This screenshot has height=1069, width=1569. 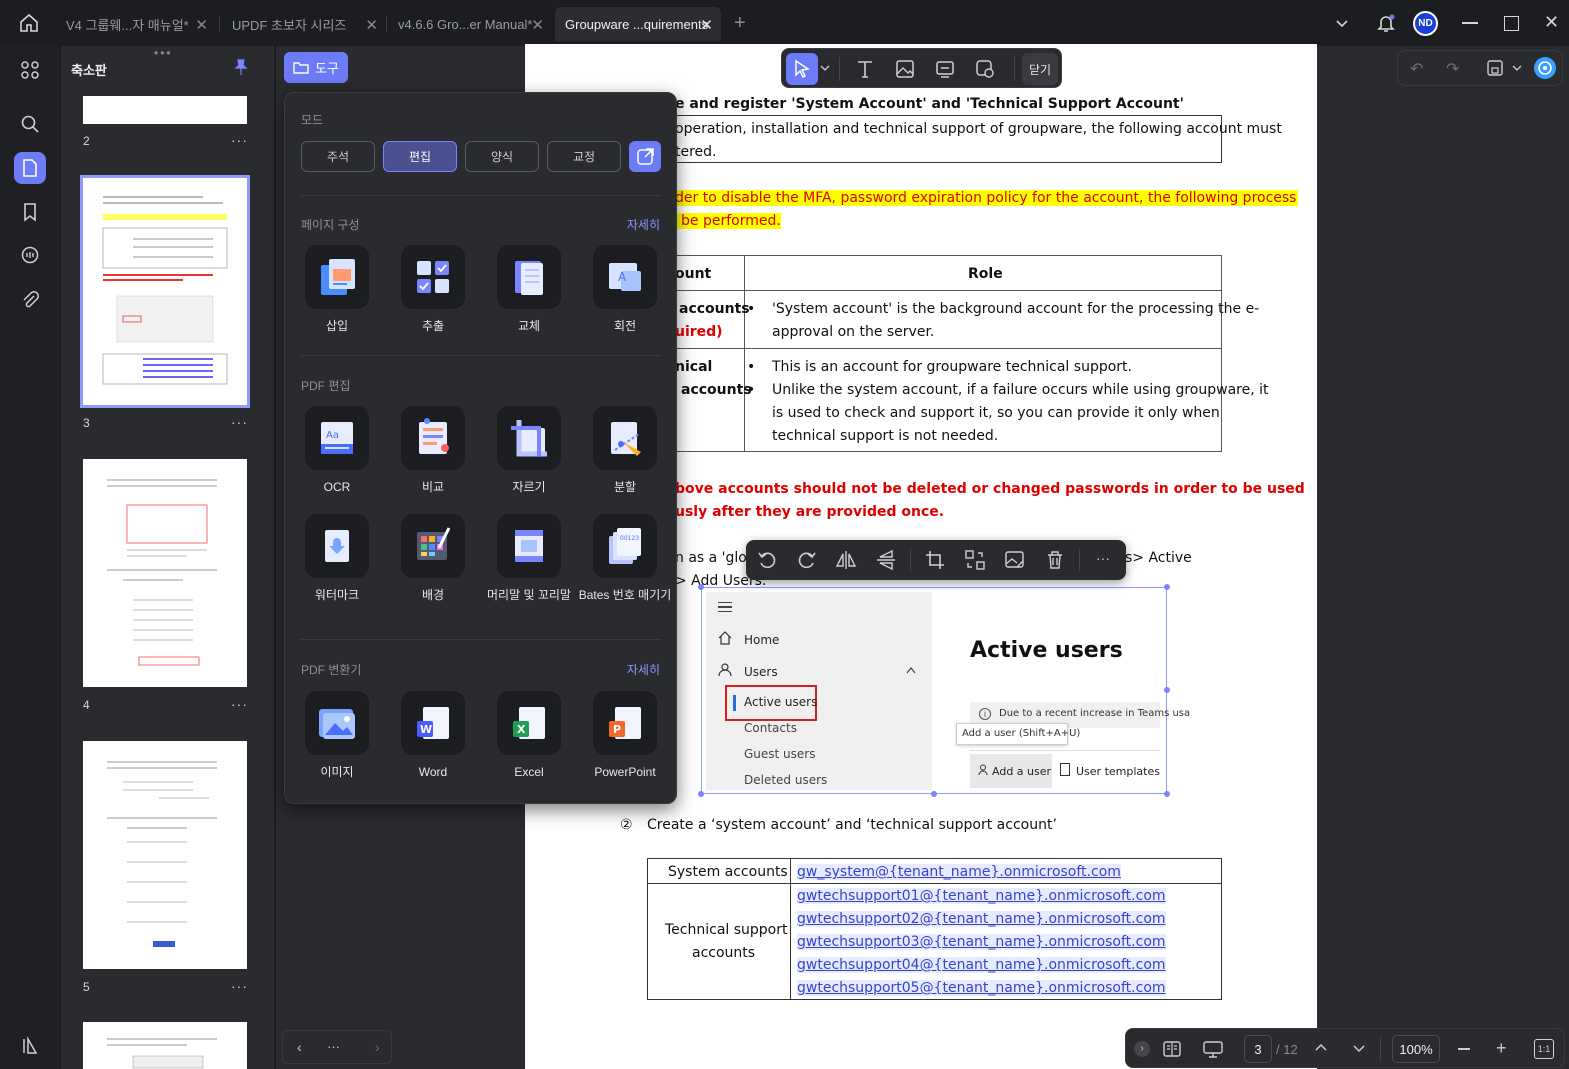 What do you see at coordinates (975, 560) in the screenshot?
I see `replace-image-icon` at bounding box center [975, 560].